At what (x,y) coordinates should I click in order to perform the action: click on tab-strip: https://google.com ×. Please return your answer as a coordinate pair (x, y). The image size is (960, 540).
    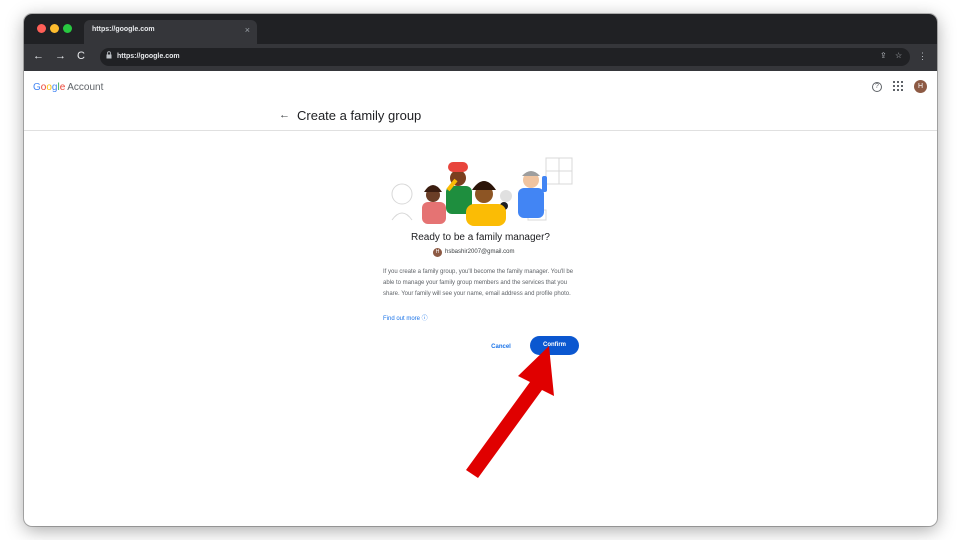
    Looking at the image, I should click on (480, 29).